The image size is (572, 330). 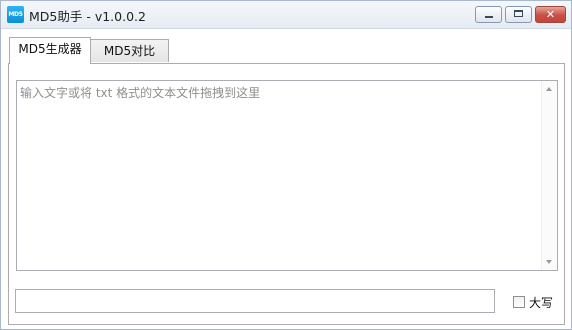 I want to click on tab-md5-compare: MD5对比, so click(x=129, y=50).